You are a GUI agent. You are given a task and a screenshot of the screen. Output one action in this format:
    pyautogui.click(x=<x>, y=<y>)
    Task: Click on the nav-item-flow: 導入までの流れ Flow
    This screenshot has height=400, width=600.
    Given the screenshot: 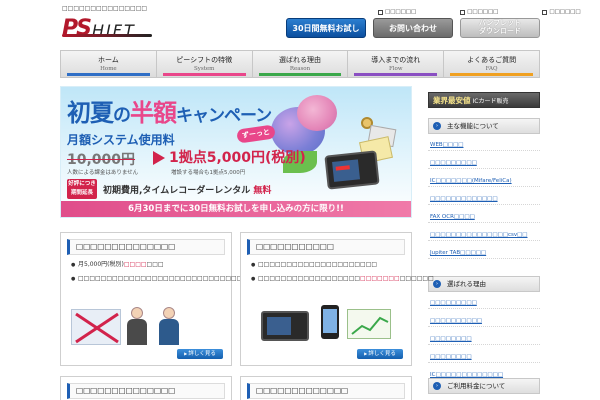 What is the action you would take?
    pyautogui.click(x=396, y=64)
    